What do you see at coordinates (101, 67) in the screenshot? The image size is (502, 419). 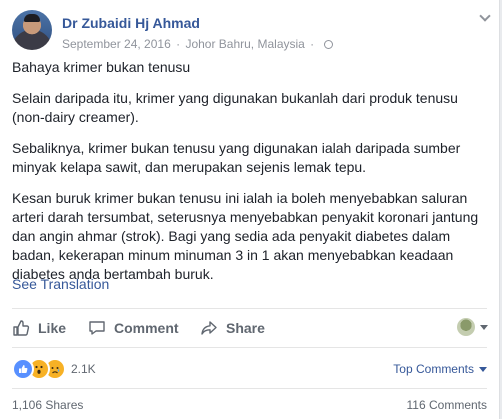 I see `post-paragraph: Bahaya krimer bukan tenusu` at bounding box center [101, 67].